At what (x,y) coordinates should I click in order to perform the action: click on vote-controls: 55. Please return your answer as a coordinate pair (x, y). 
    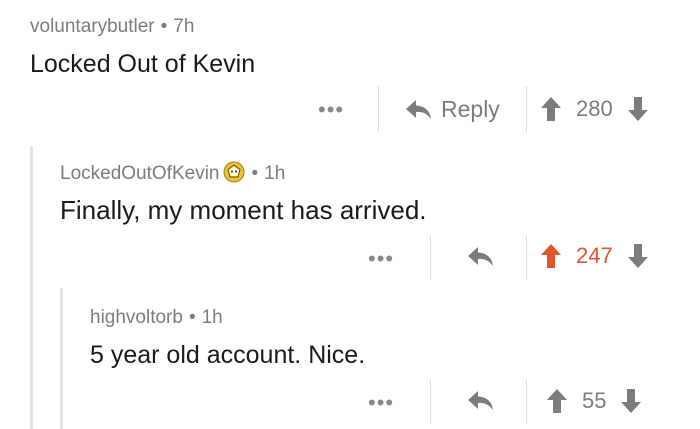
    Looking at the image, I should click on (594, 401).